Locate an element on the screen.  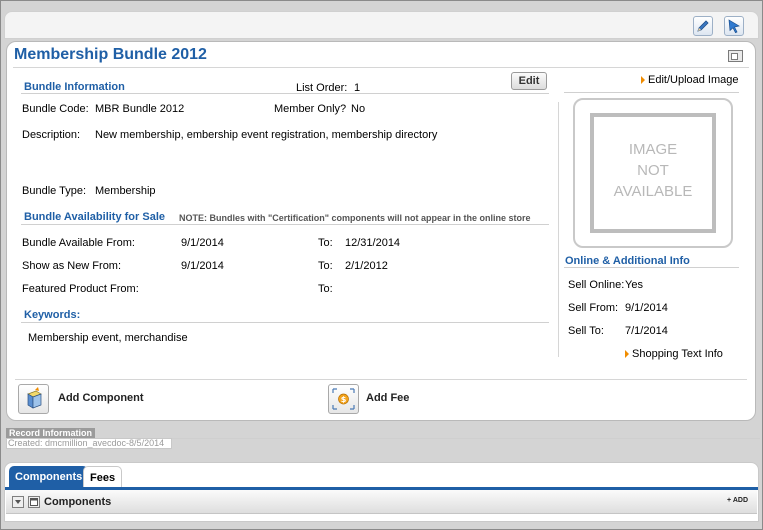
top-toolbar is located at coordinates (381, 25).